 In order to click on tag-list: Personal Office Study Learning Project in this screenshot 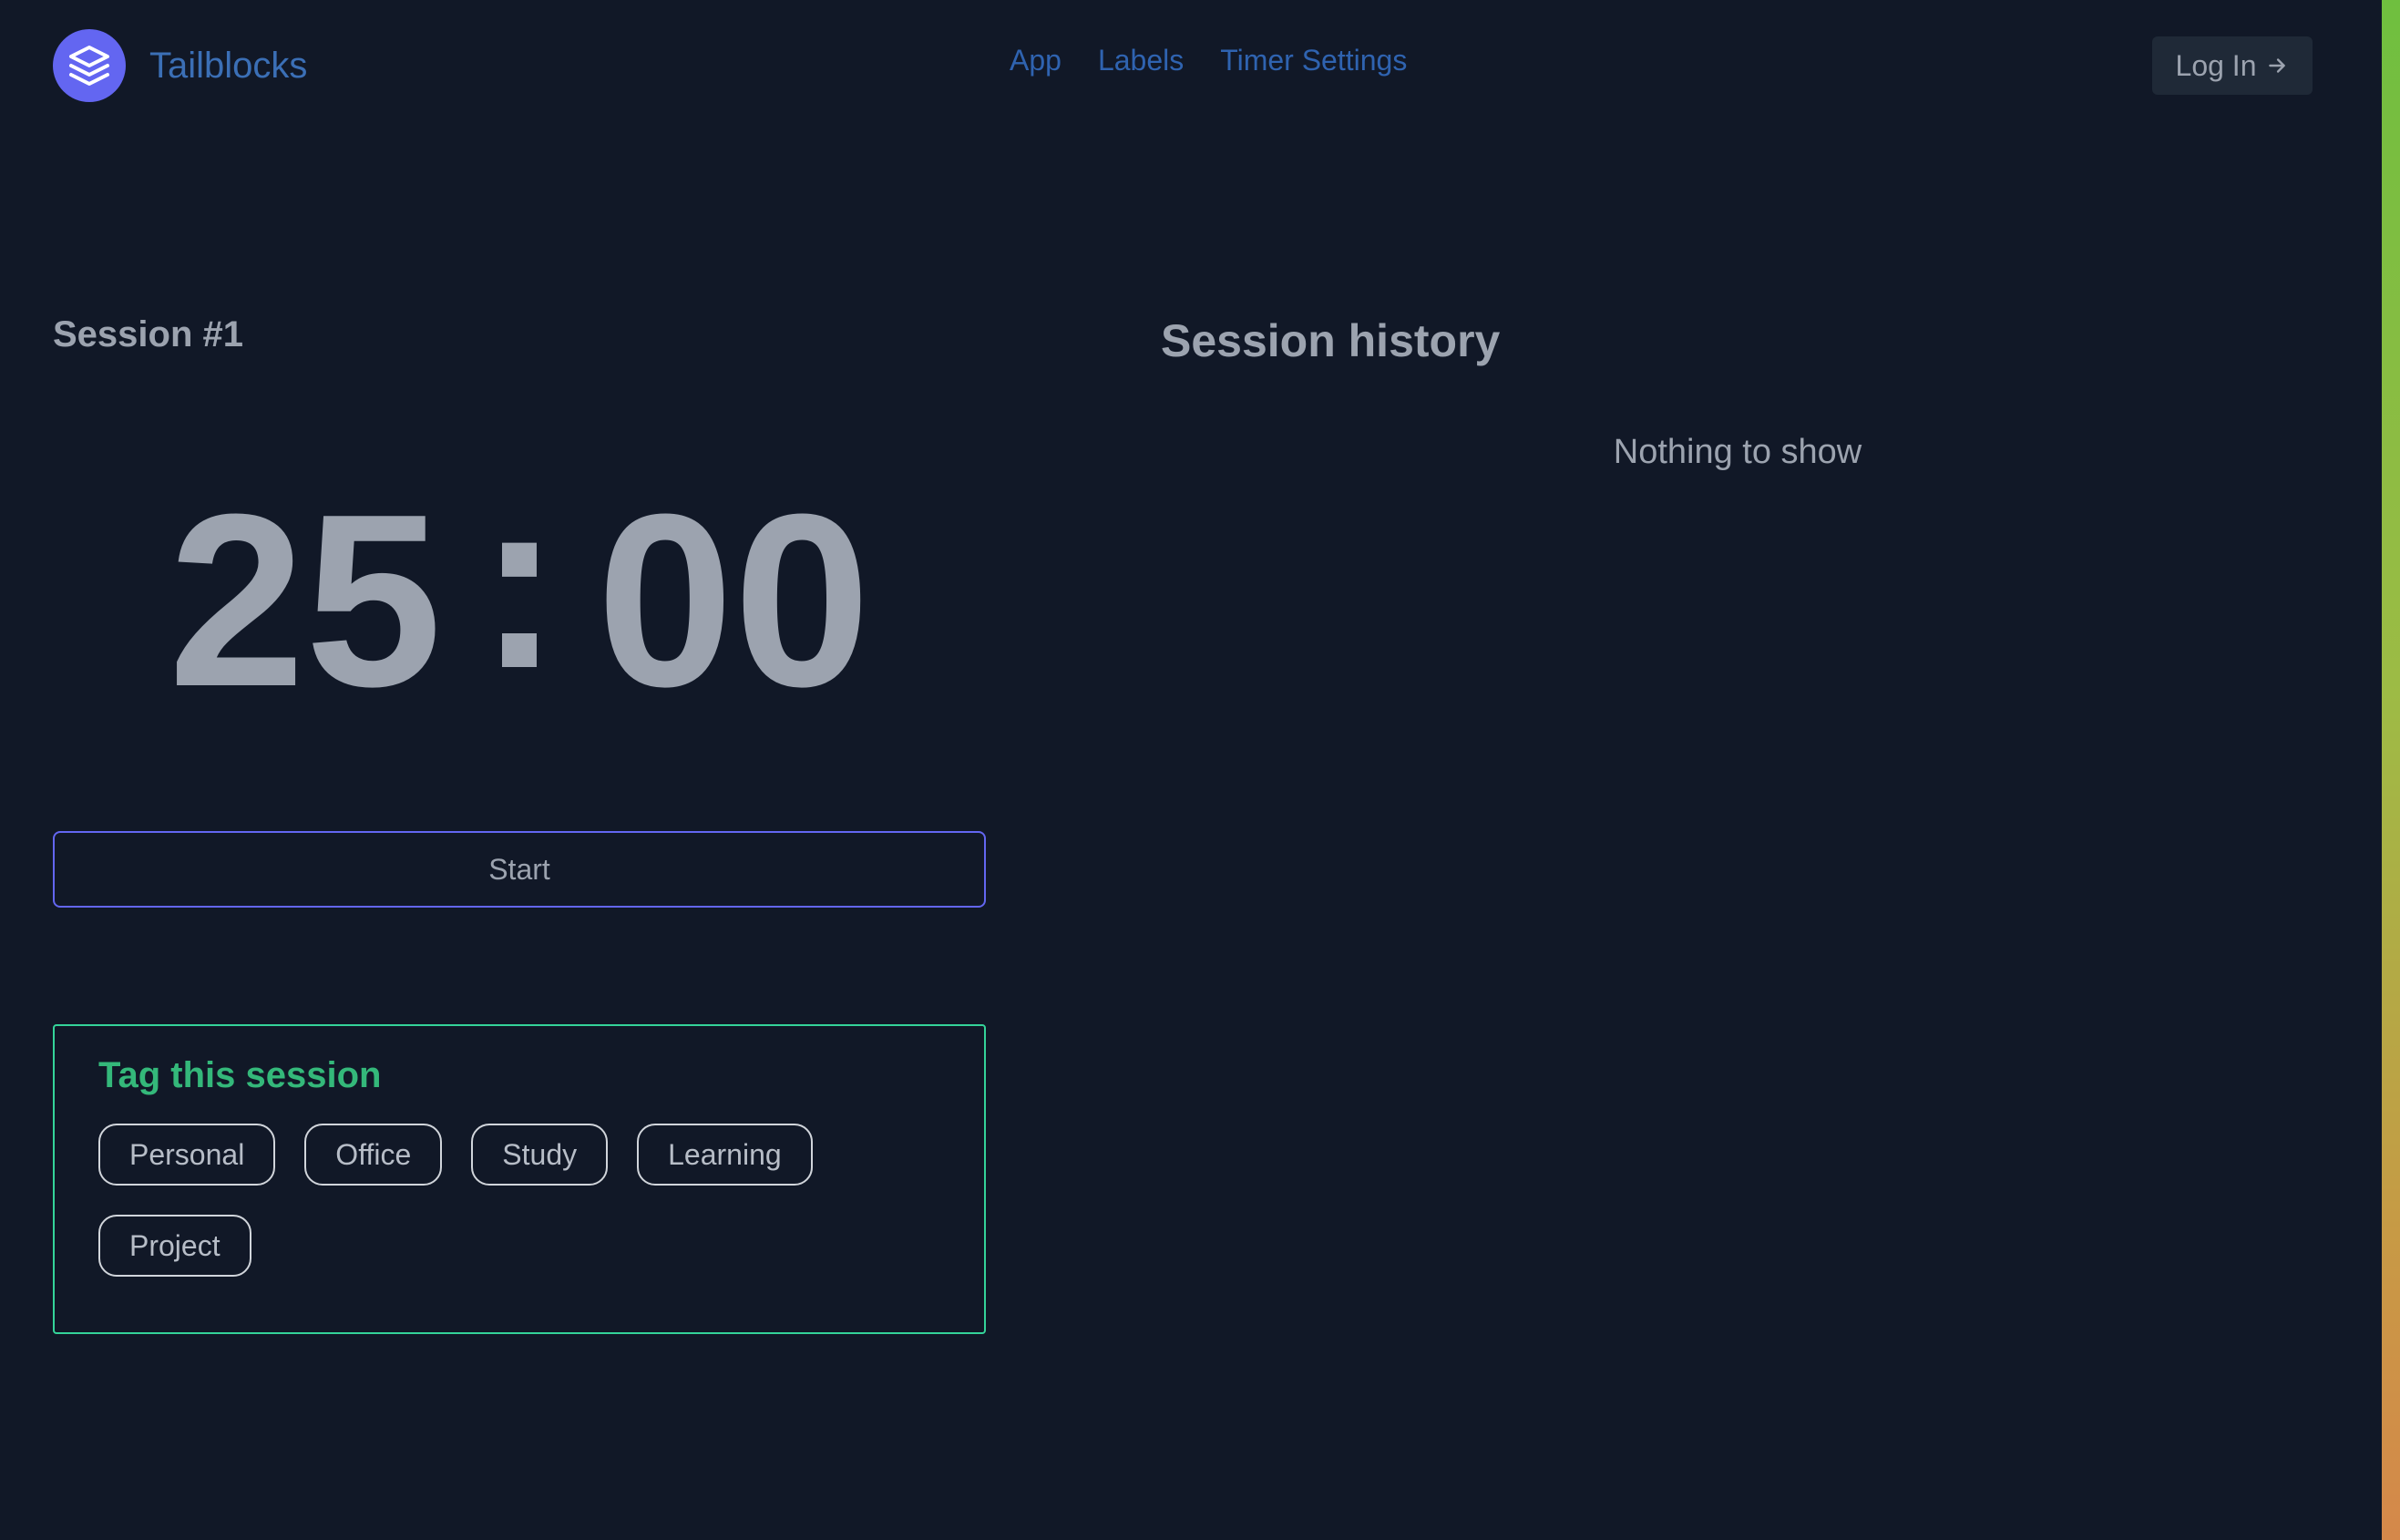, I will do `click(519, 1200)`.